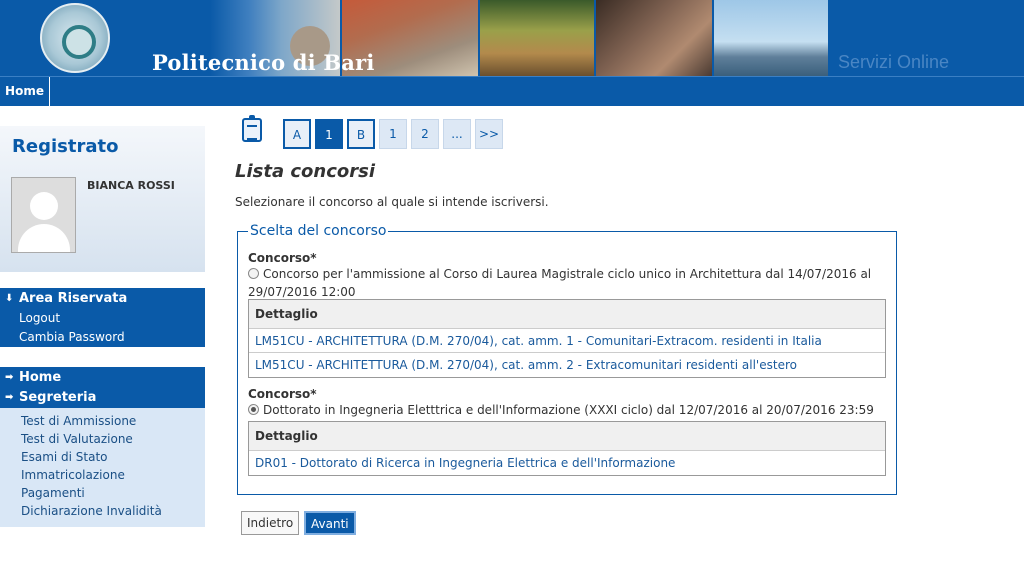 The image size is (1024, 570). Describe the element at coordinates (361, 134) in the screenshot. I see `step-b: B` at that location.